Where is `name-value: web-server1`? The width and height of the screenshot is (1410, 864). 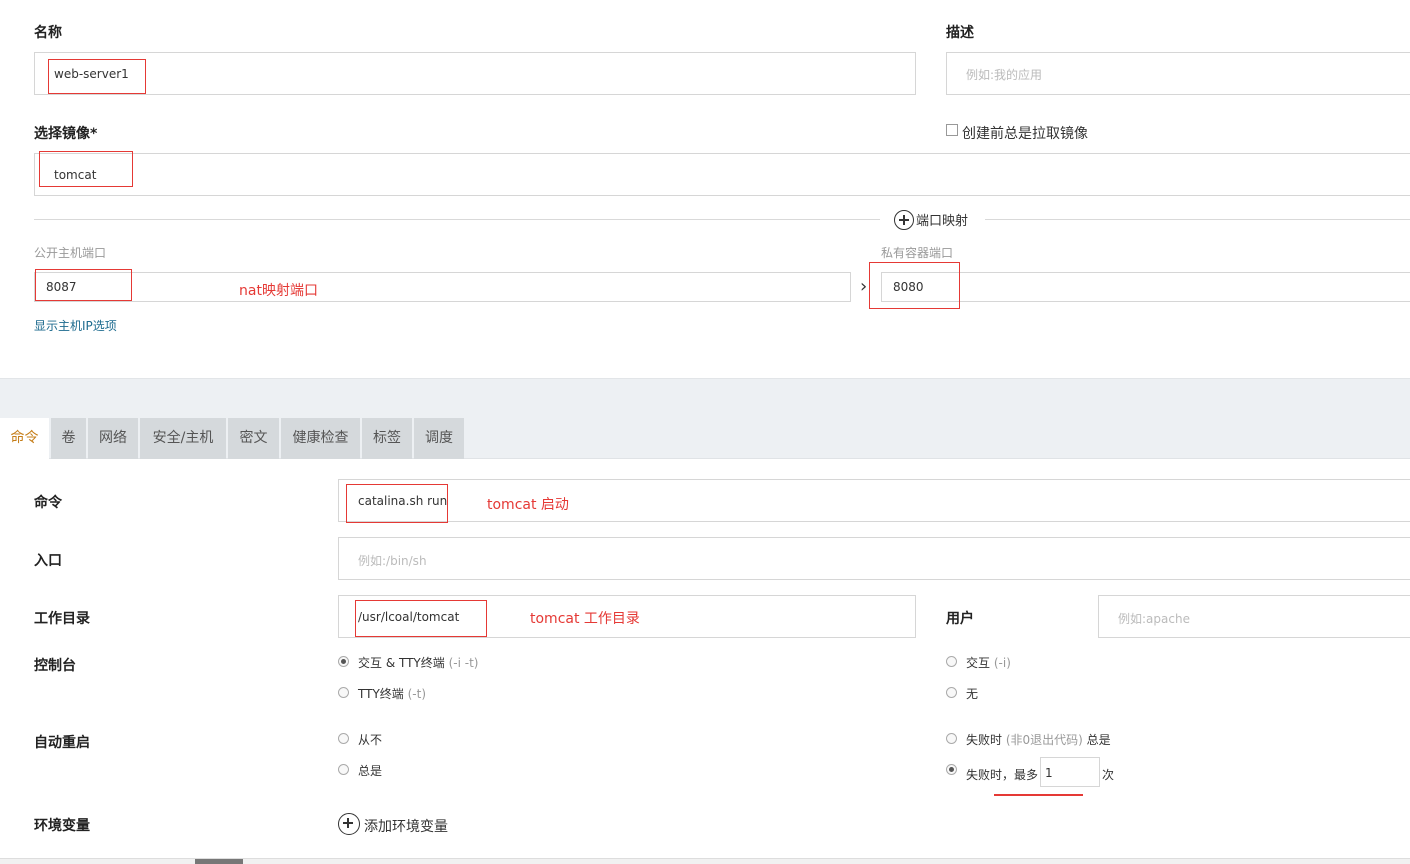 name-value: web-server1 is located at coordinates (91, 74).